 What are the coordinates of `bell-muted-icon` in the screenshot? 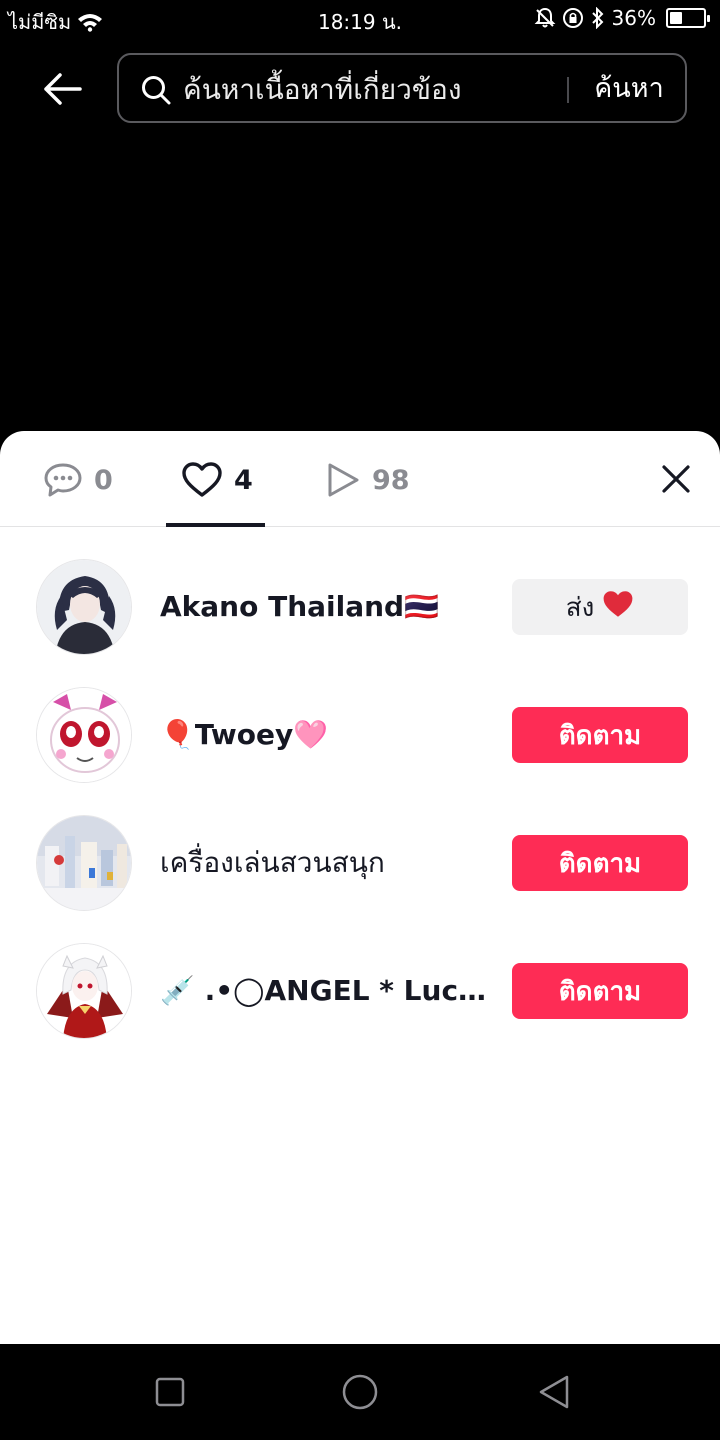 It's located at (545, 18).